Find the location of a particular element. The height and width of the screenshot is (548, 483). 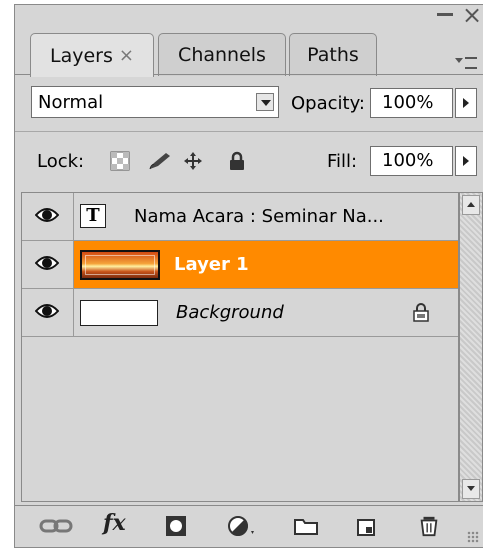

lock-transparent-icon is located at coordinates (120, 161).